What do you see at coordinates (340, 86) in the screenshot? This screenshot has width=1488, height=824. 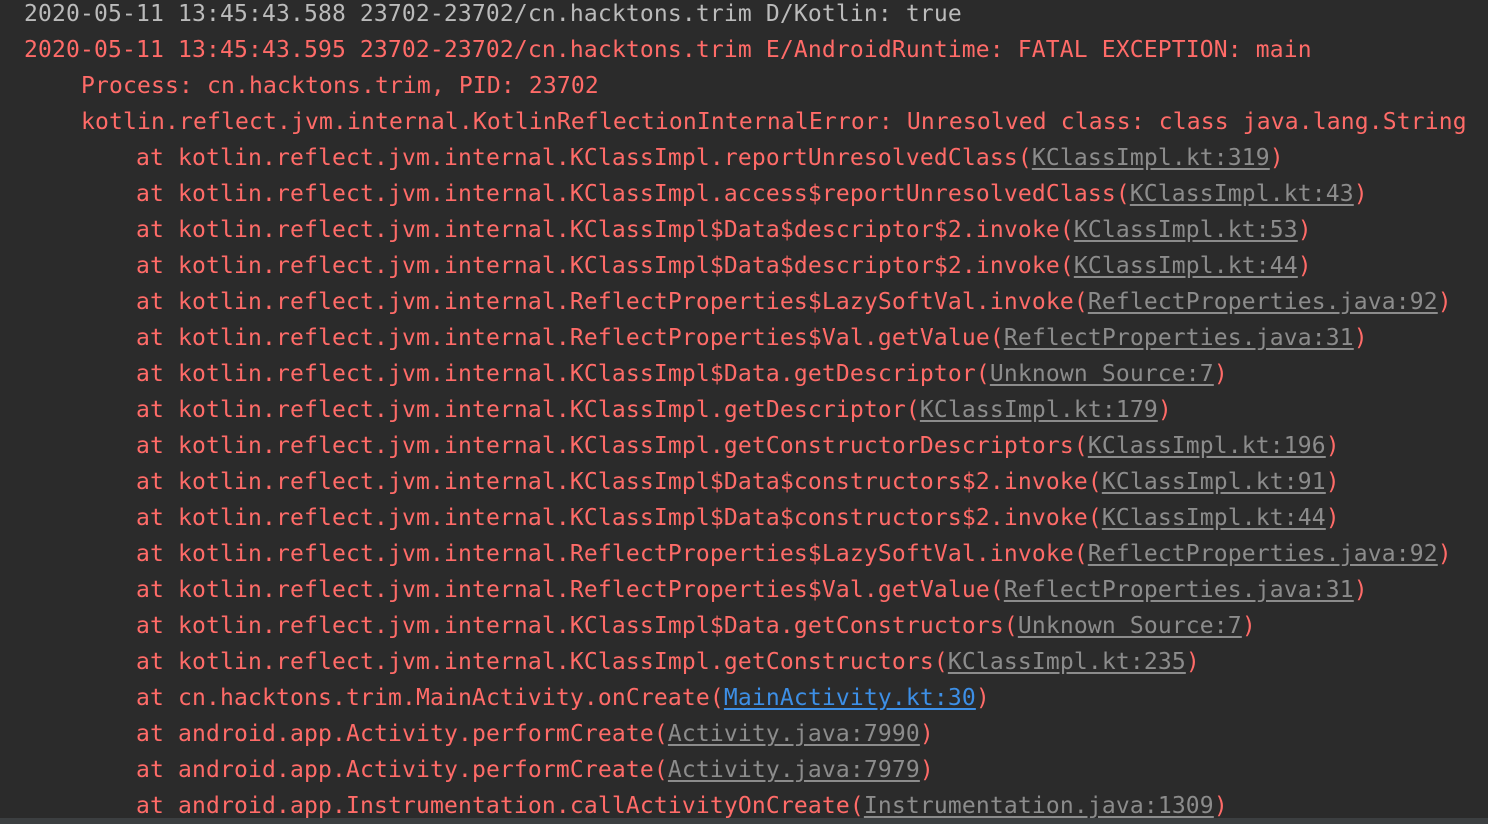 I see `log-line: Process: cn.hacktons.trim, PID: 23702` at bounding box center [340, 86].